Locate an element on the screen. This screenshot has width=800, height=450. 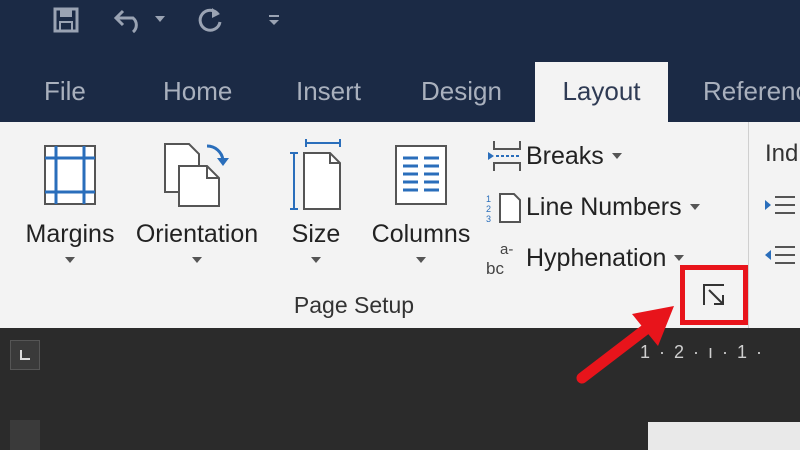
red-arrow-annotation is located at coordinates (625, 345).